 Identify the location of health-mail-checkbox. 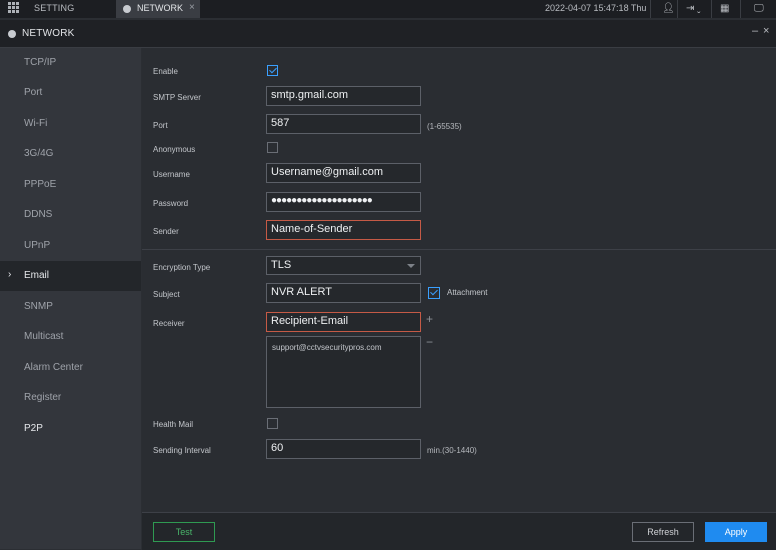
(272, 423).